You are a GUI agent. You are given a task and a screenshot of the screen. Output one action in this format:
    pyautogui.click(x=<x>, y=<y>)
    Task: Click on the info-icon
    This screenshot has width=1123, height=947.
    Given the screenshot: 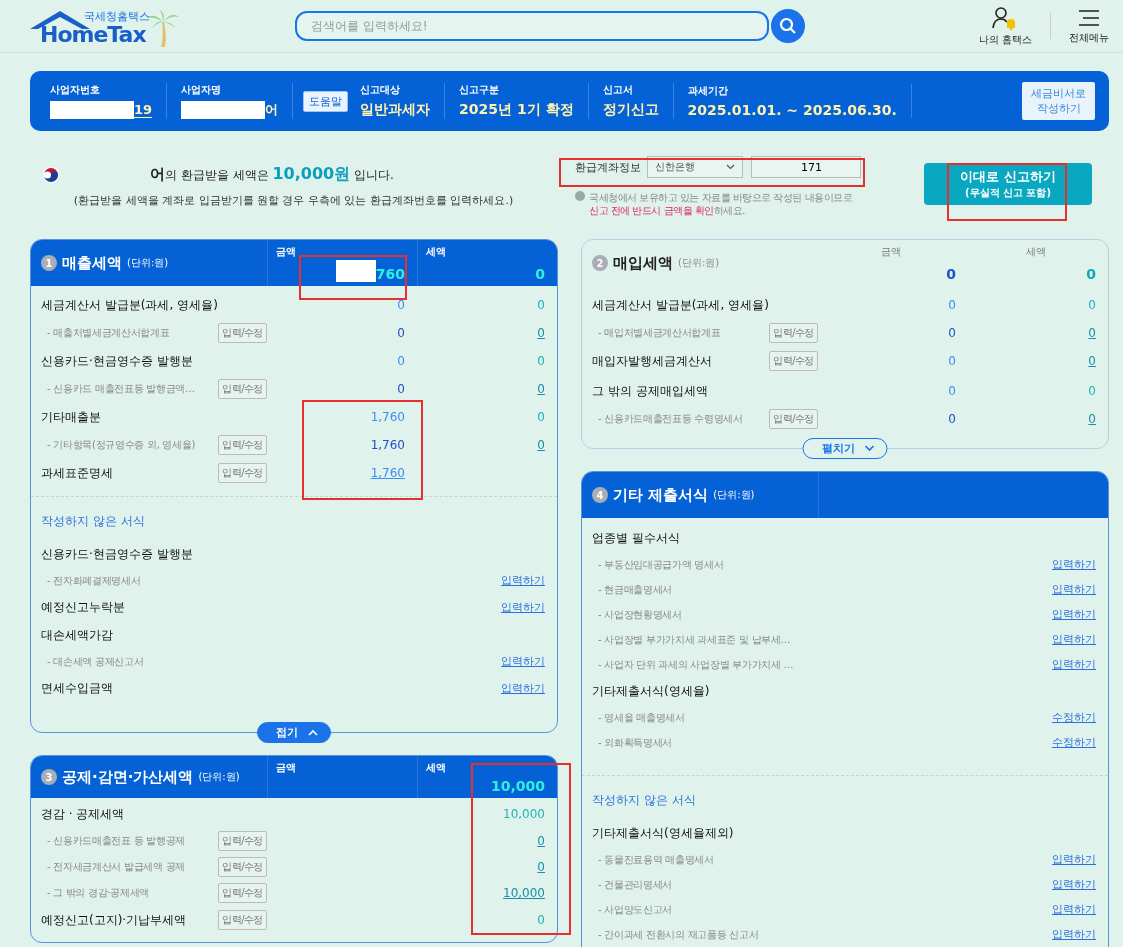 What is the action you would take?
    pyautogui.click(x=580, y=196)
    